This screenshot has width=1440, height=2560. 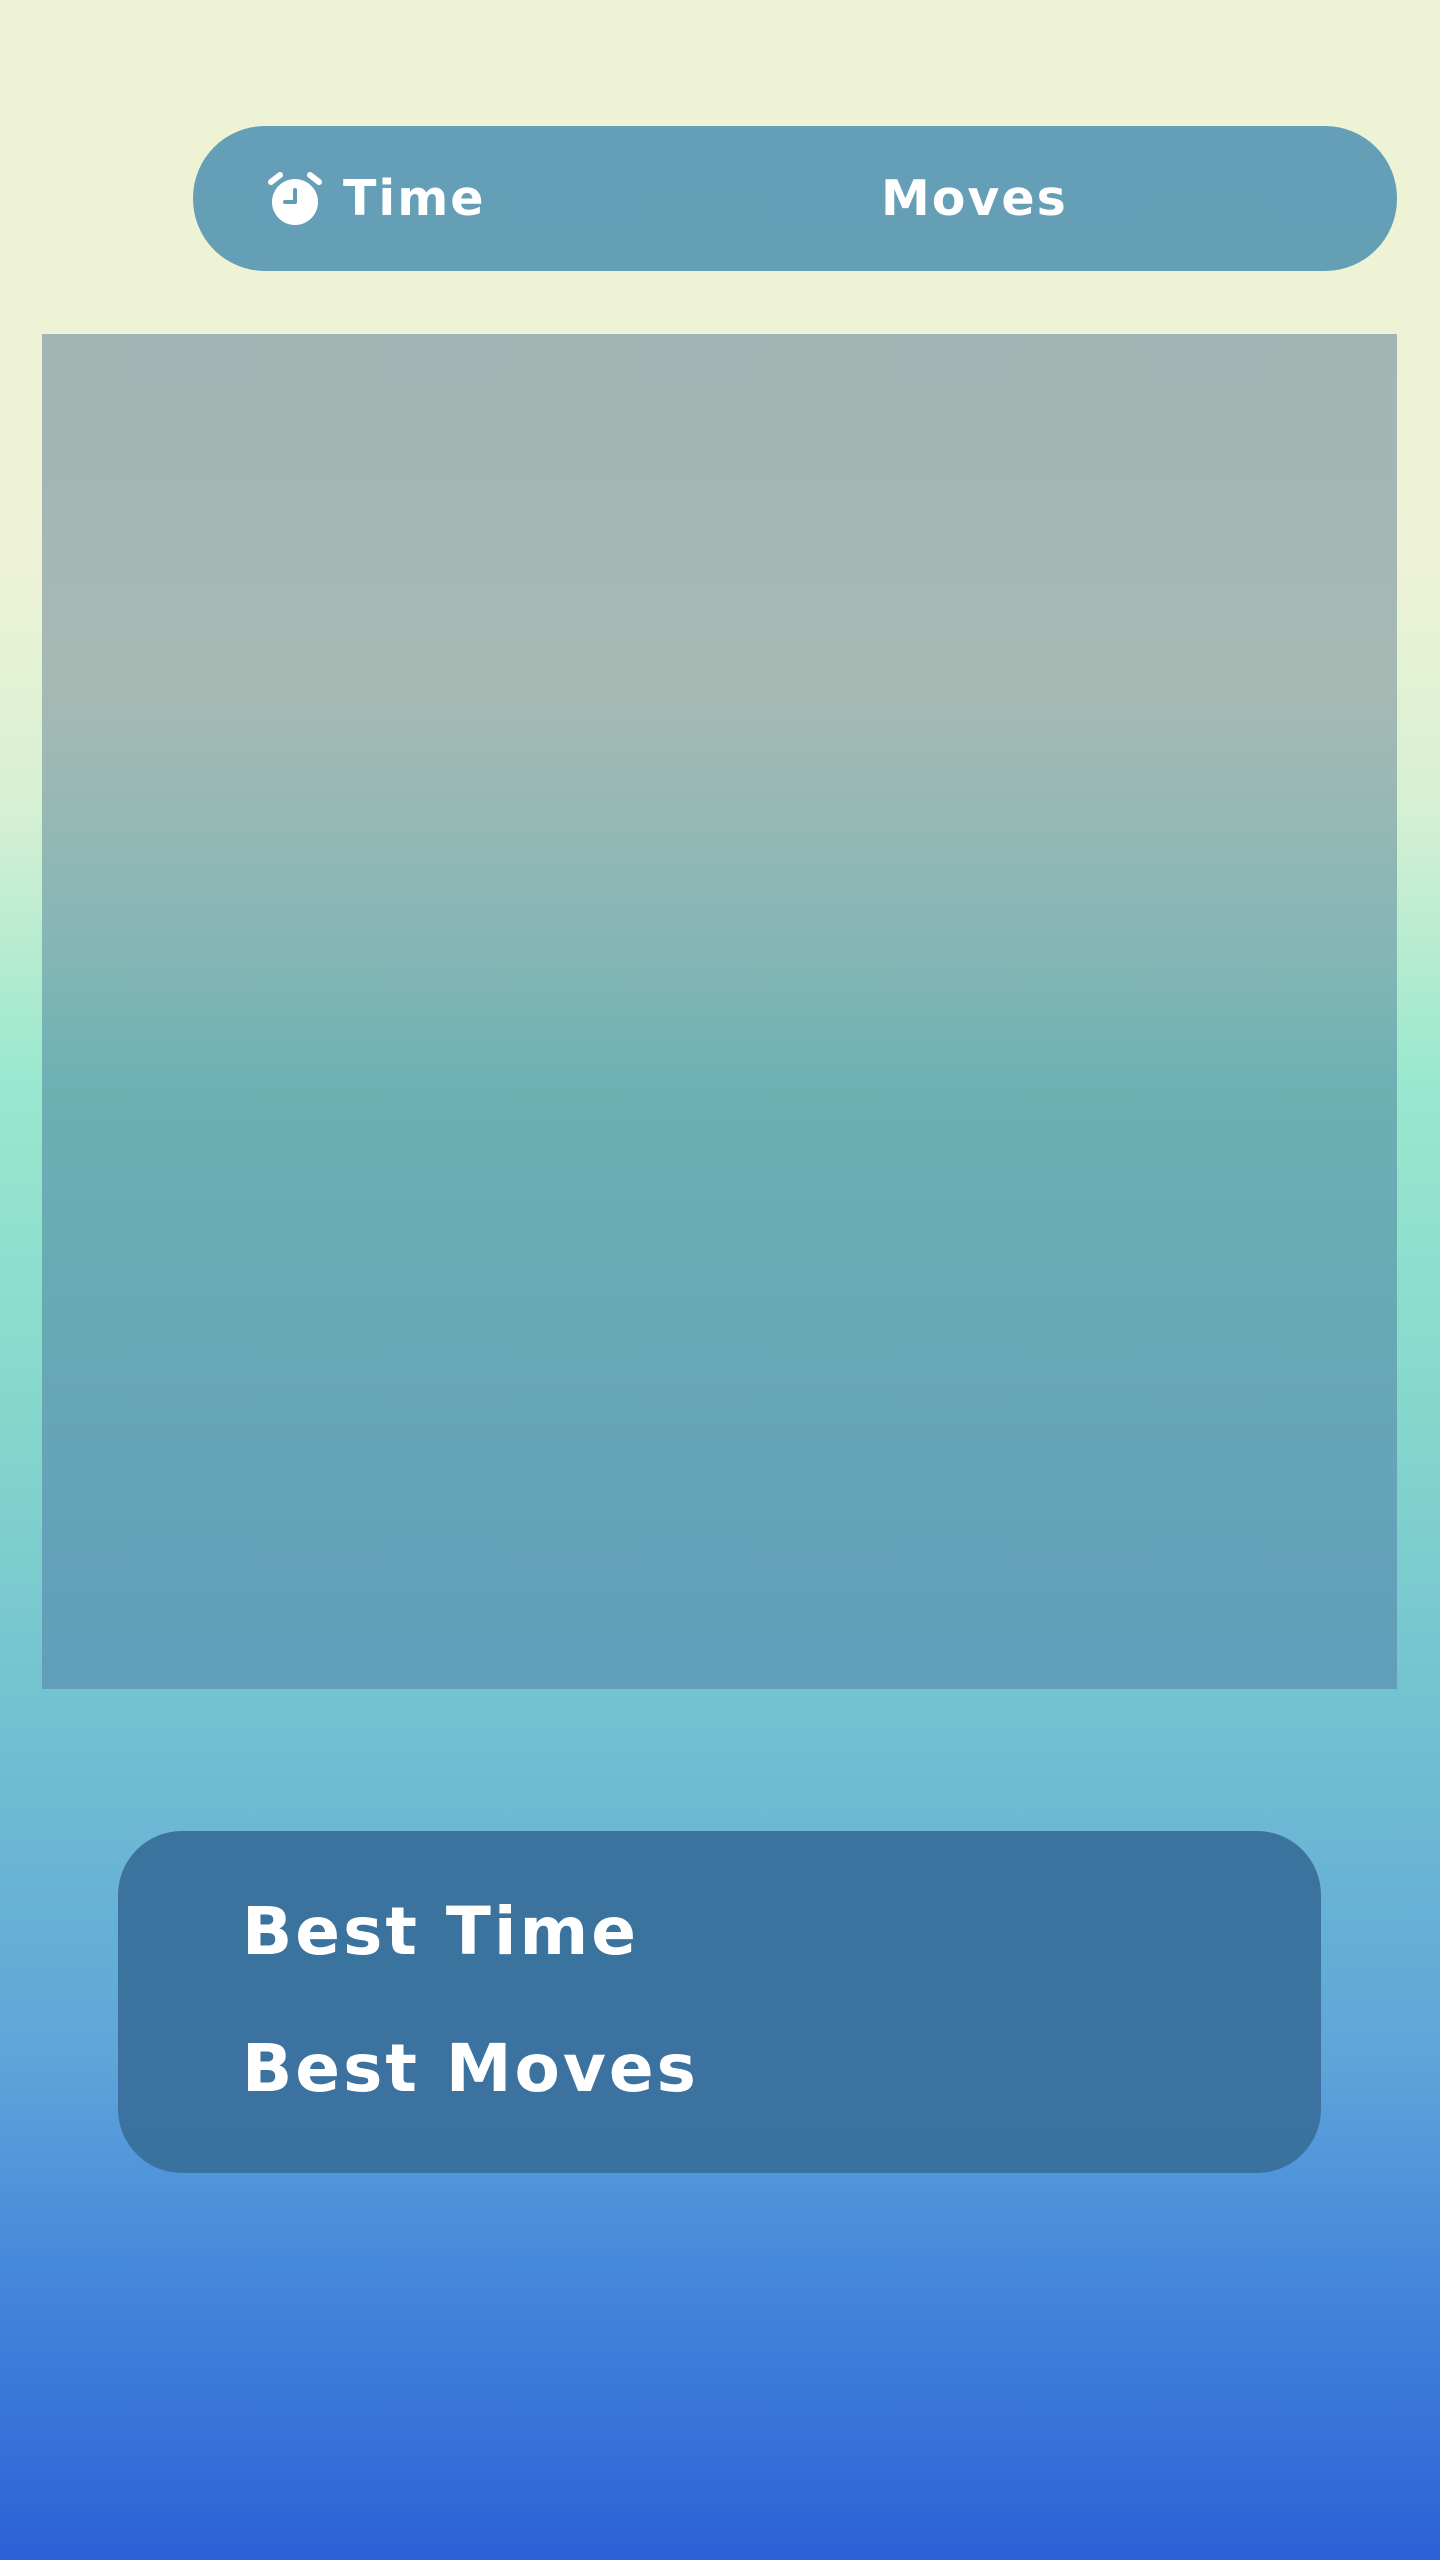 I want to click on alarm-clock-icon, so click(x=295, y=198).